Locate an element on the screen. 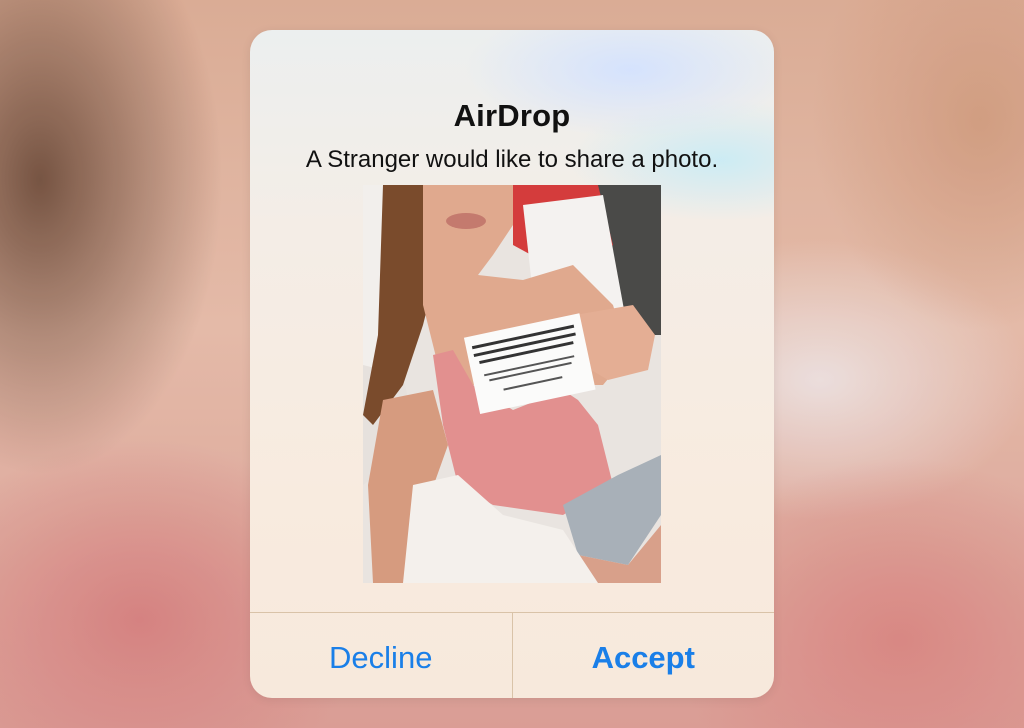 The width and height of the screenshot is (1024, 728). alert-button-row: Decline Accept is located at coordinates (512, 655).